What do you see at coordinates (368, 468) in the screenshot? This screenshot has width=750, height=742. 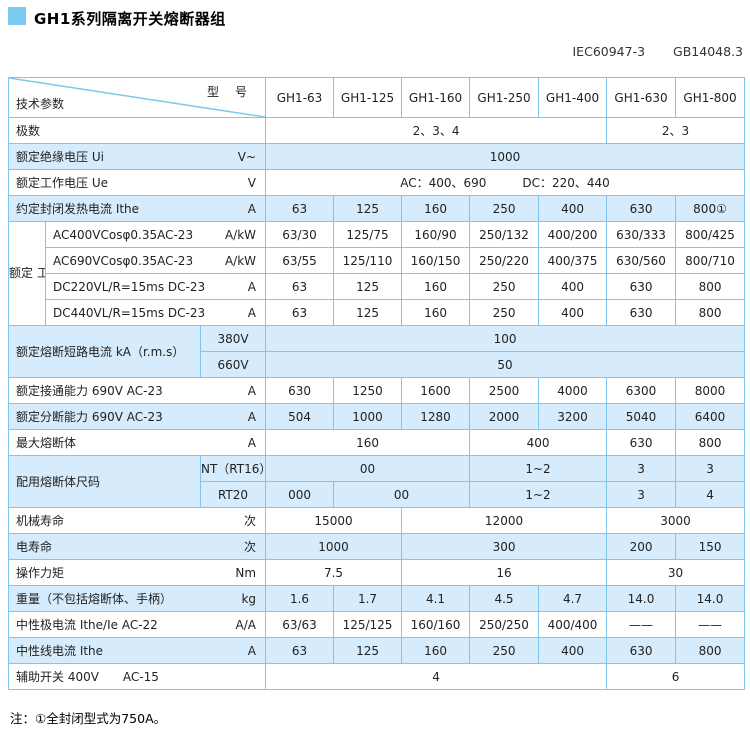 I see `spec-cell: 00` at bounding box center [368, 468].